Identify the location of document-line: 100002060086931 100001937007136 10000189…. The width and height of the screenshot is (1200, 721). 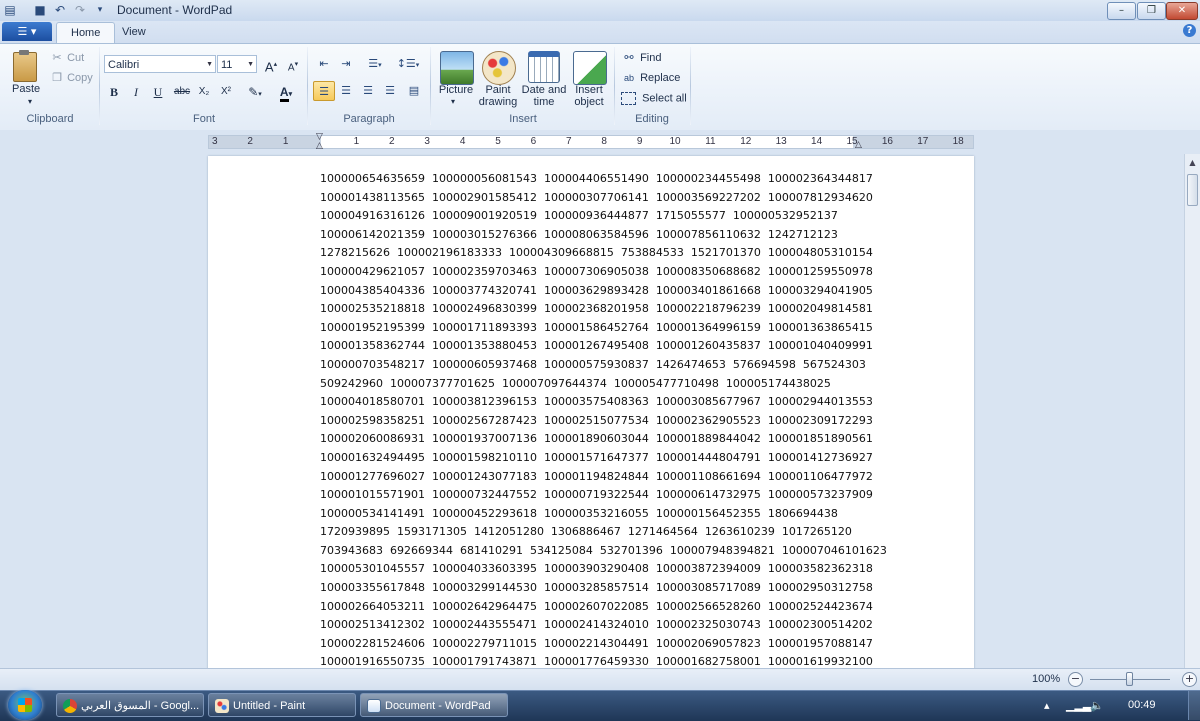
(603, 439).